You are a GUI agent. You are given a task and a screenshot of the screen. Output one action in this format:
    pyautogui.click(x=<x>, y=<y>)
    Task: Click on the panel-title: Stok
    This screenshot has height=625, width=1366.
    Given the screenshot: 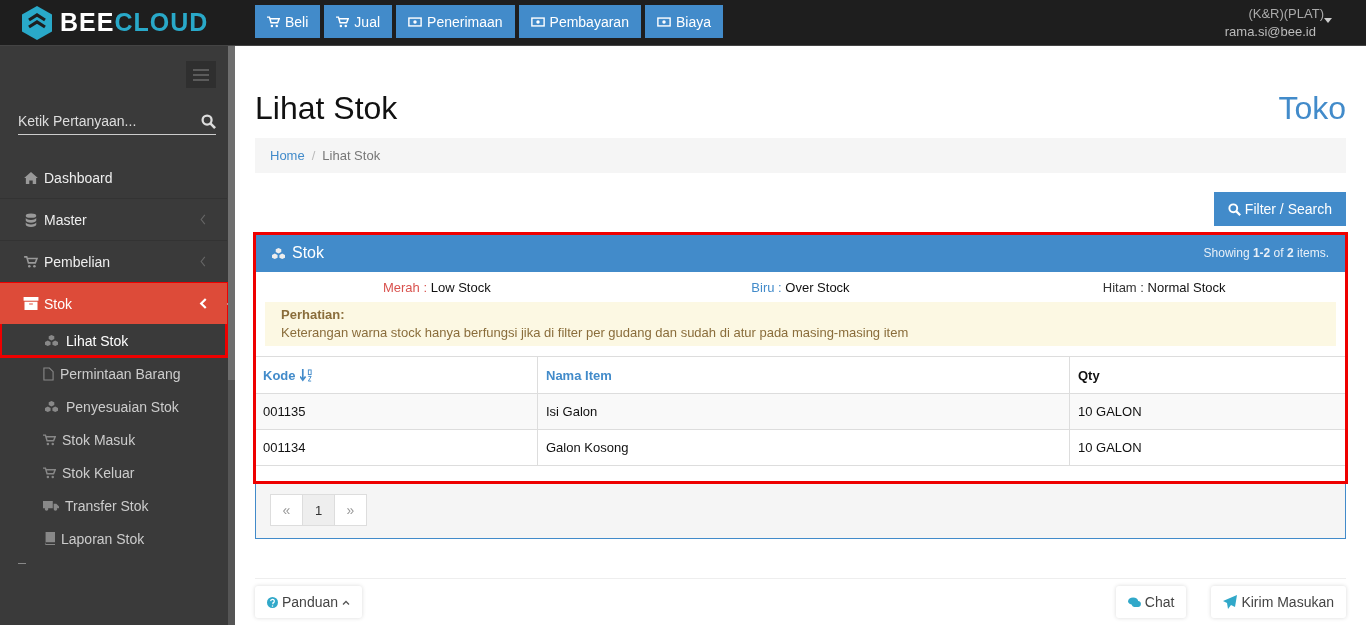 What is the action you would take?
    pyautogui.click(x=297, y=253)
    